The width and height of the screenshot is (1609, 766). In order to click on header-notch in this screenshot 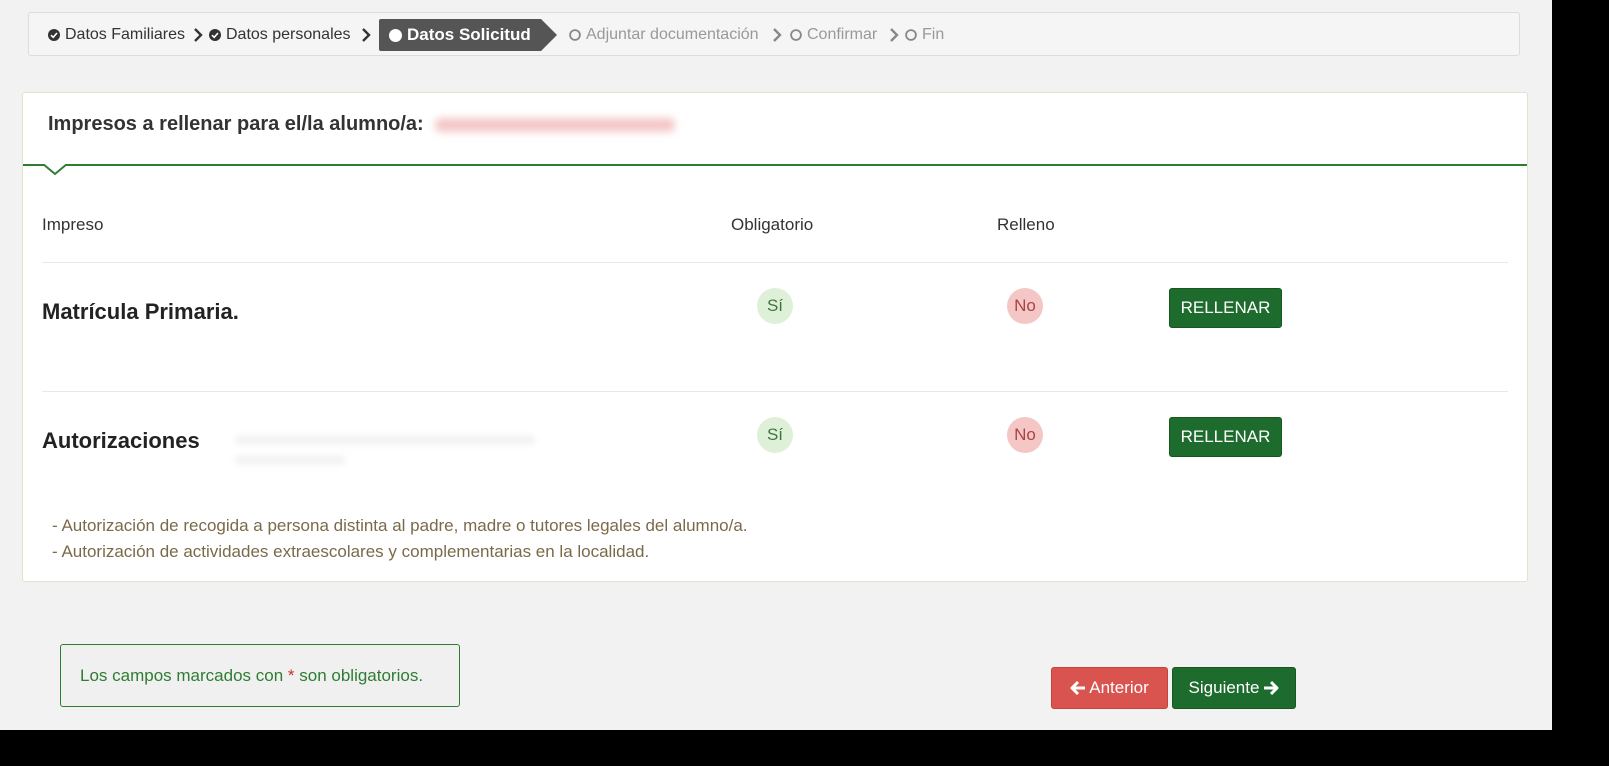, I will do `click(55, 170)`.